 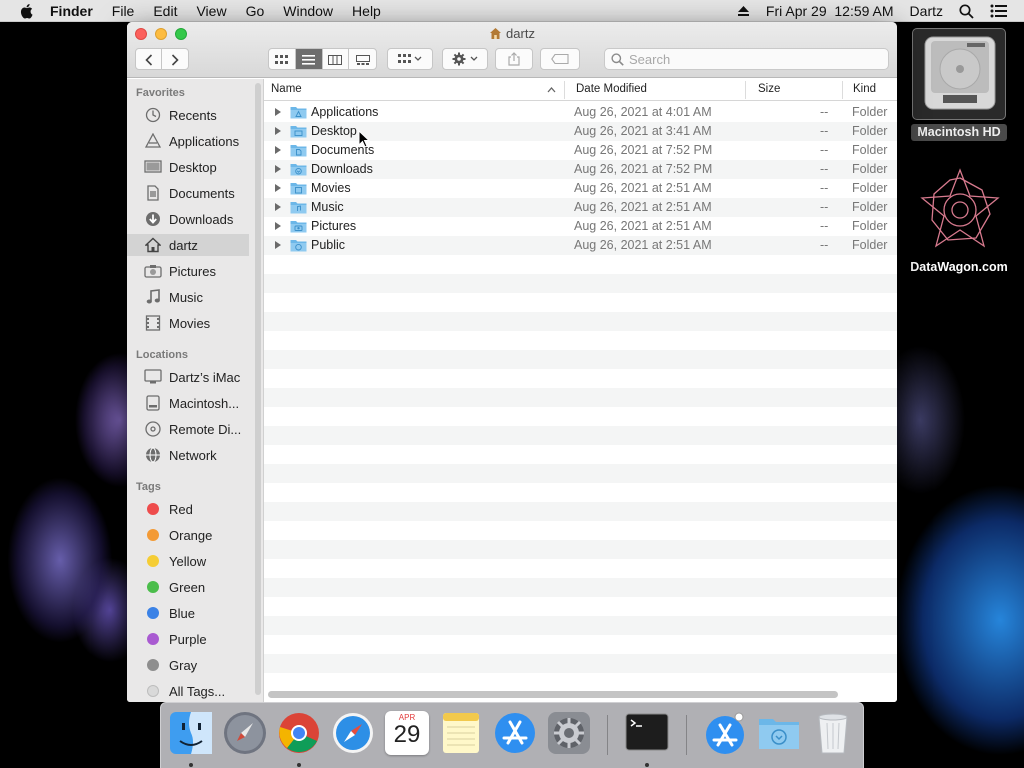 I want to click on back-button, so click(x=149, y=59).